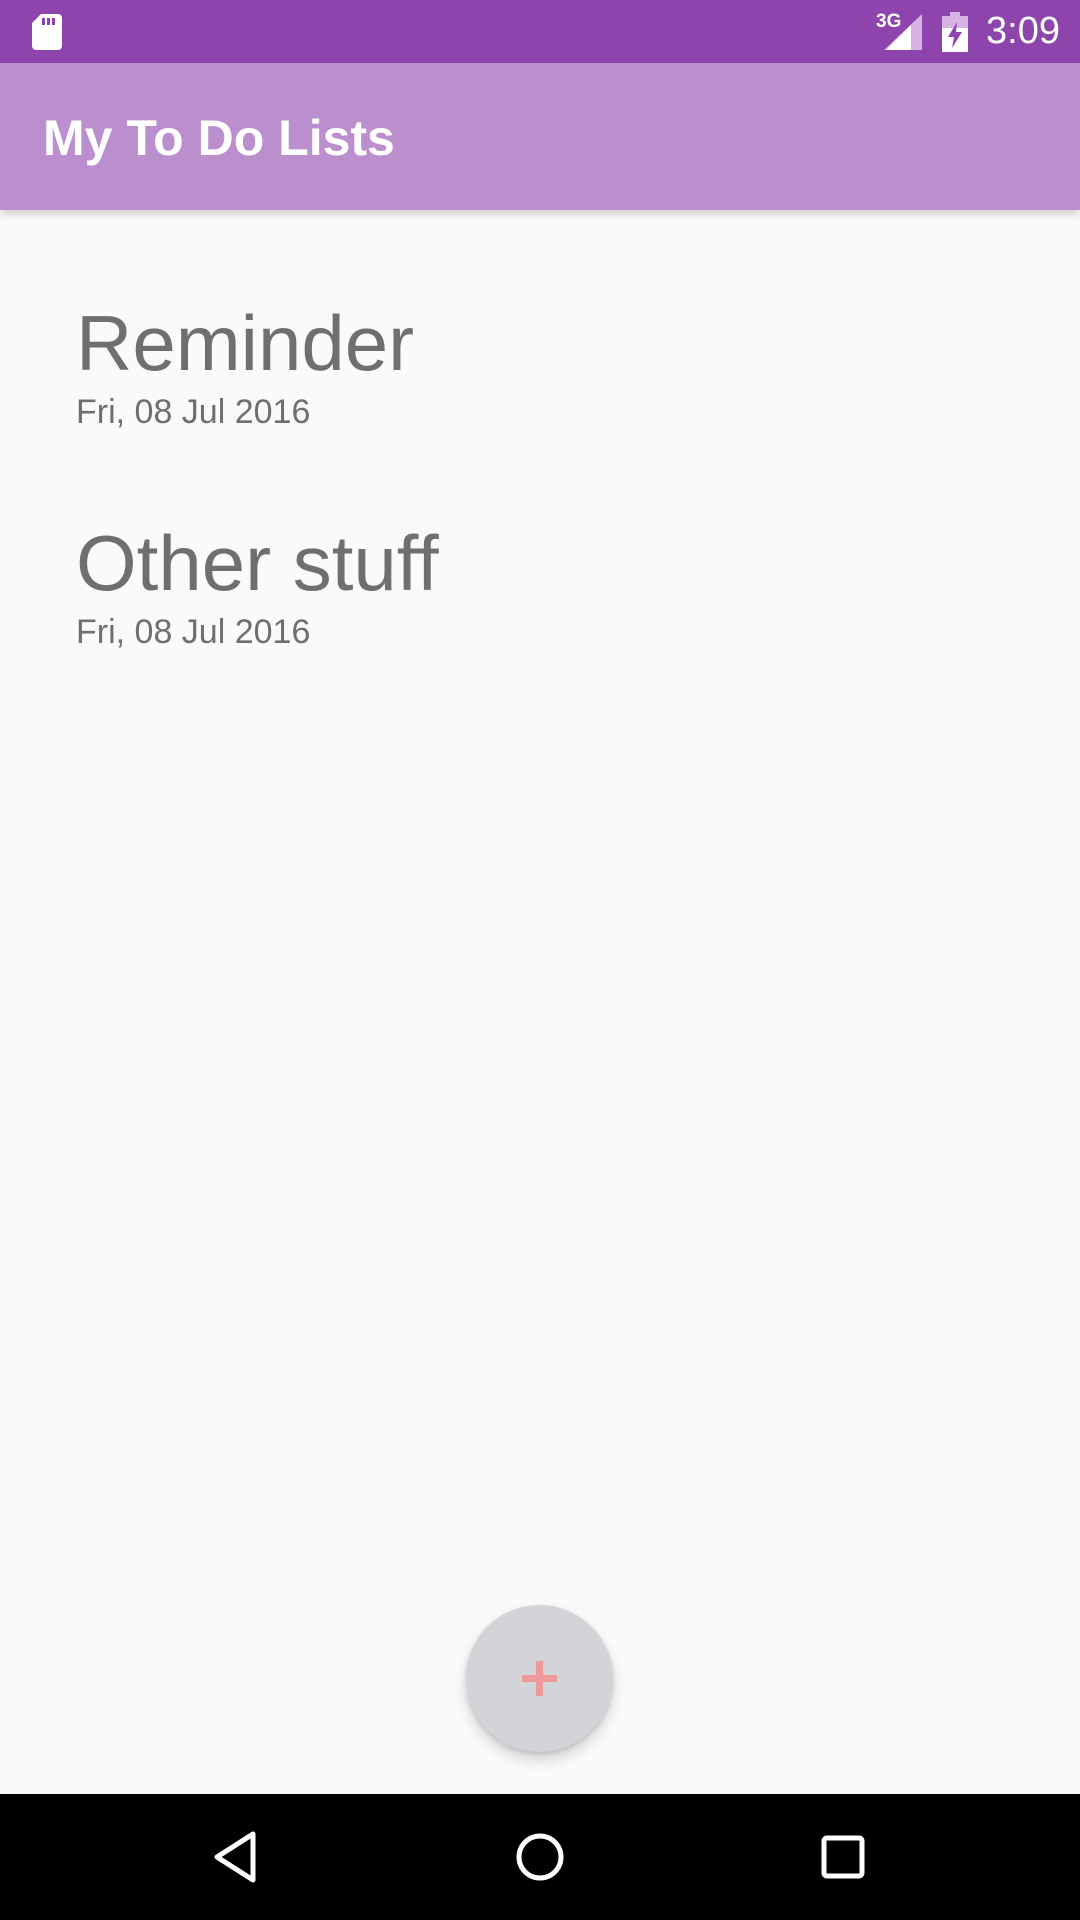  I want to click on status-time: 3:09, so click(1023, 31).